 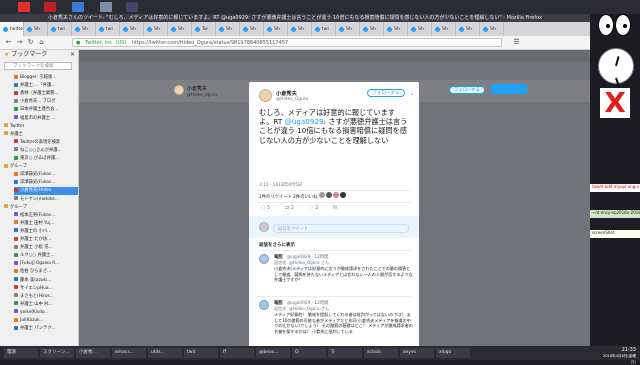 I want to click on tweet-button, so click(x=509, y=89).